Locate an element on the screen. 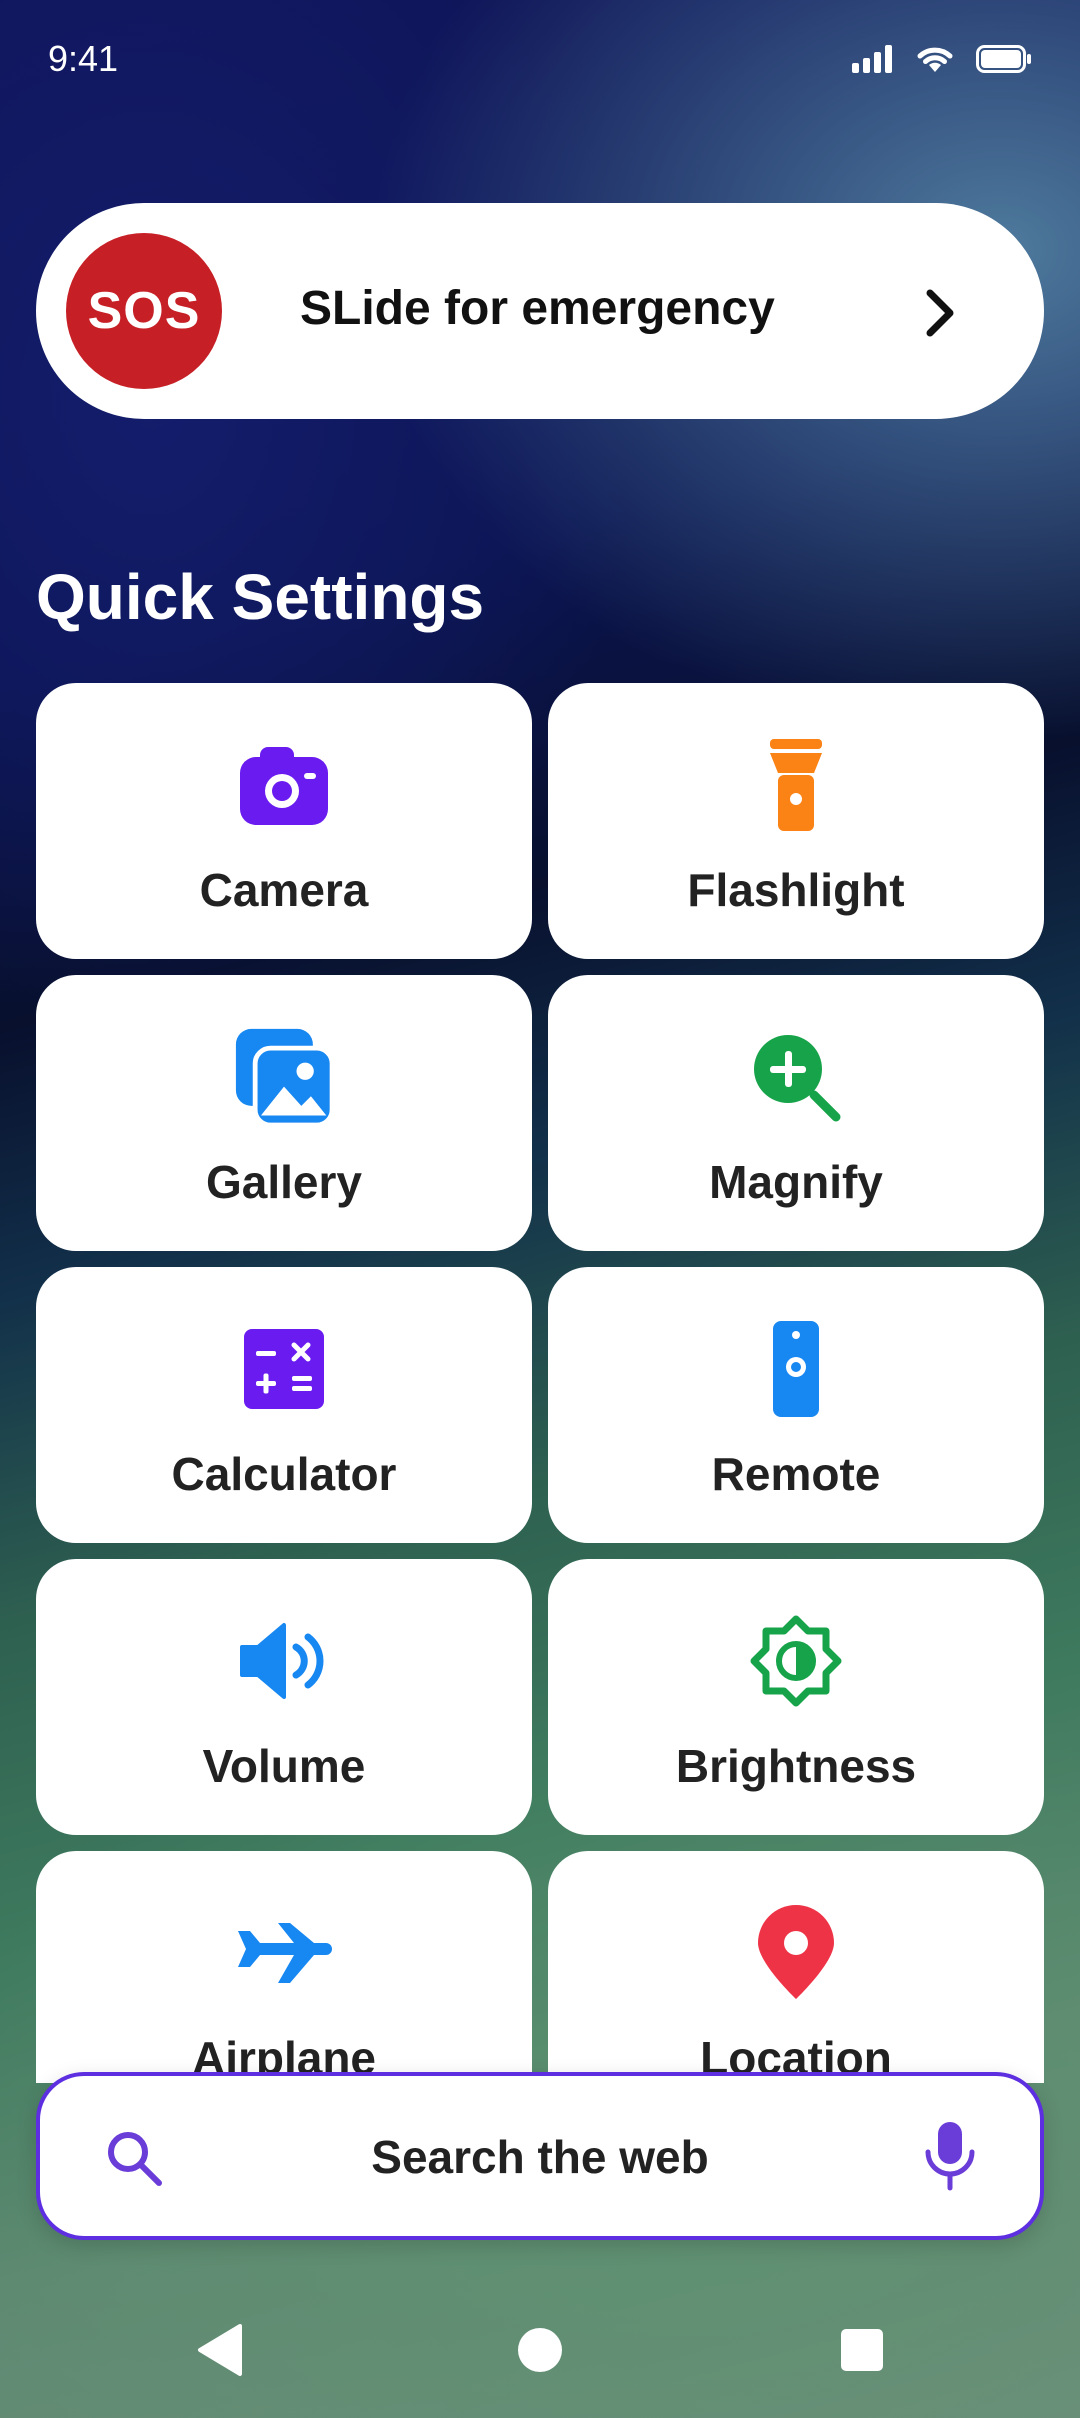 The width and height of the screenshot is (1080, 2418). sos-badge: SOS is located at coordinates (144, 311).